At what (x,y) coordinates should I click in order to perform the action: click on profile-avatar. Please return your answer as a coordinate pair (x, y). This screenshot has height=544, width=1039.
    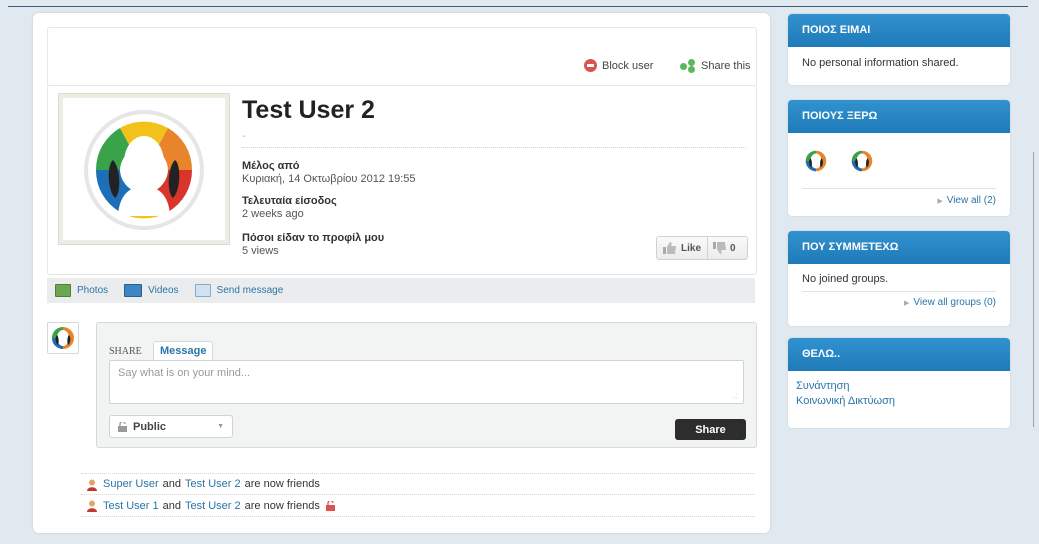
    Looking at the image, I should click on (144, 169).